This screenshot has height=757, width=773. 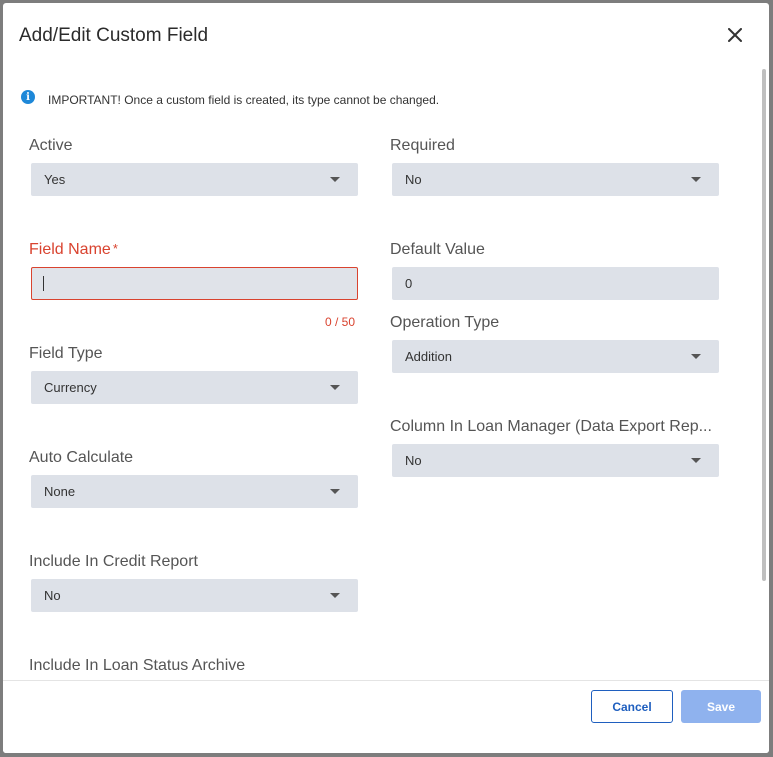 What do you see at coordinates (194, 387) in the screenshot?
I see `field-type-select: Currency` at bounding box center [194, 387].